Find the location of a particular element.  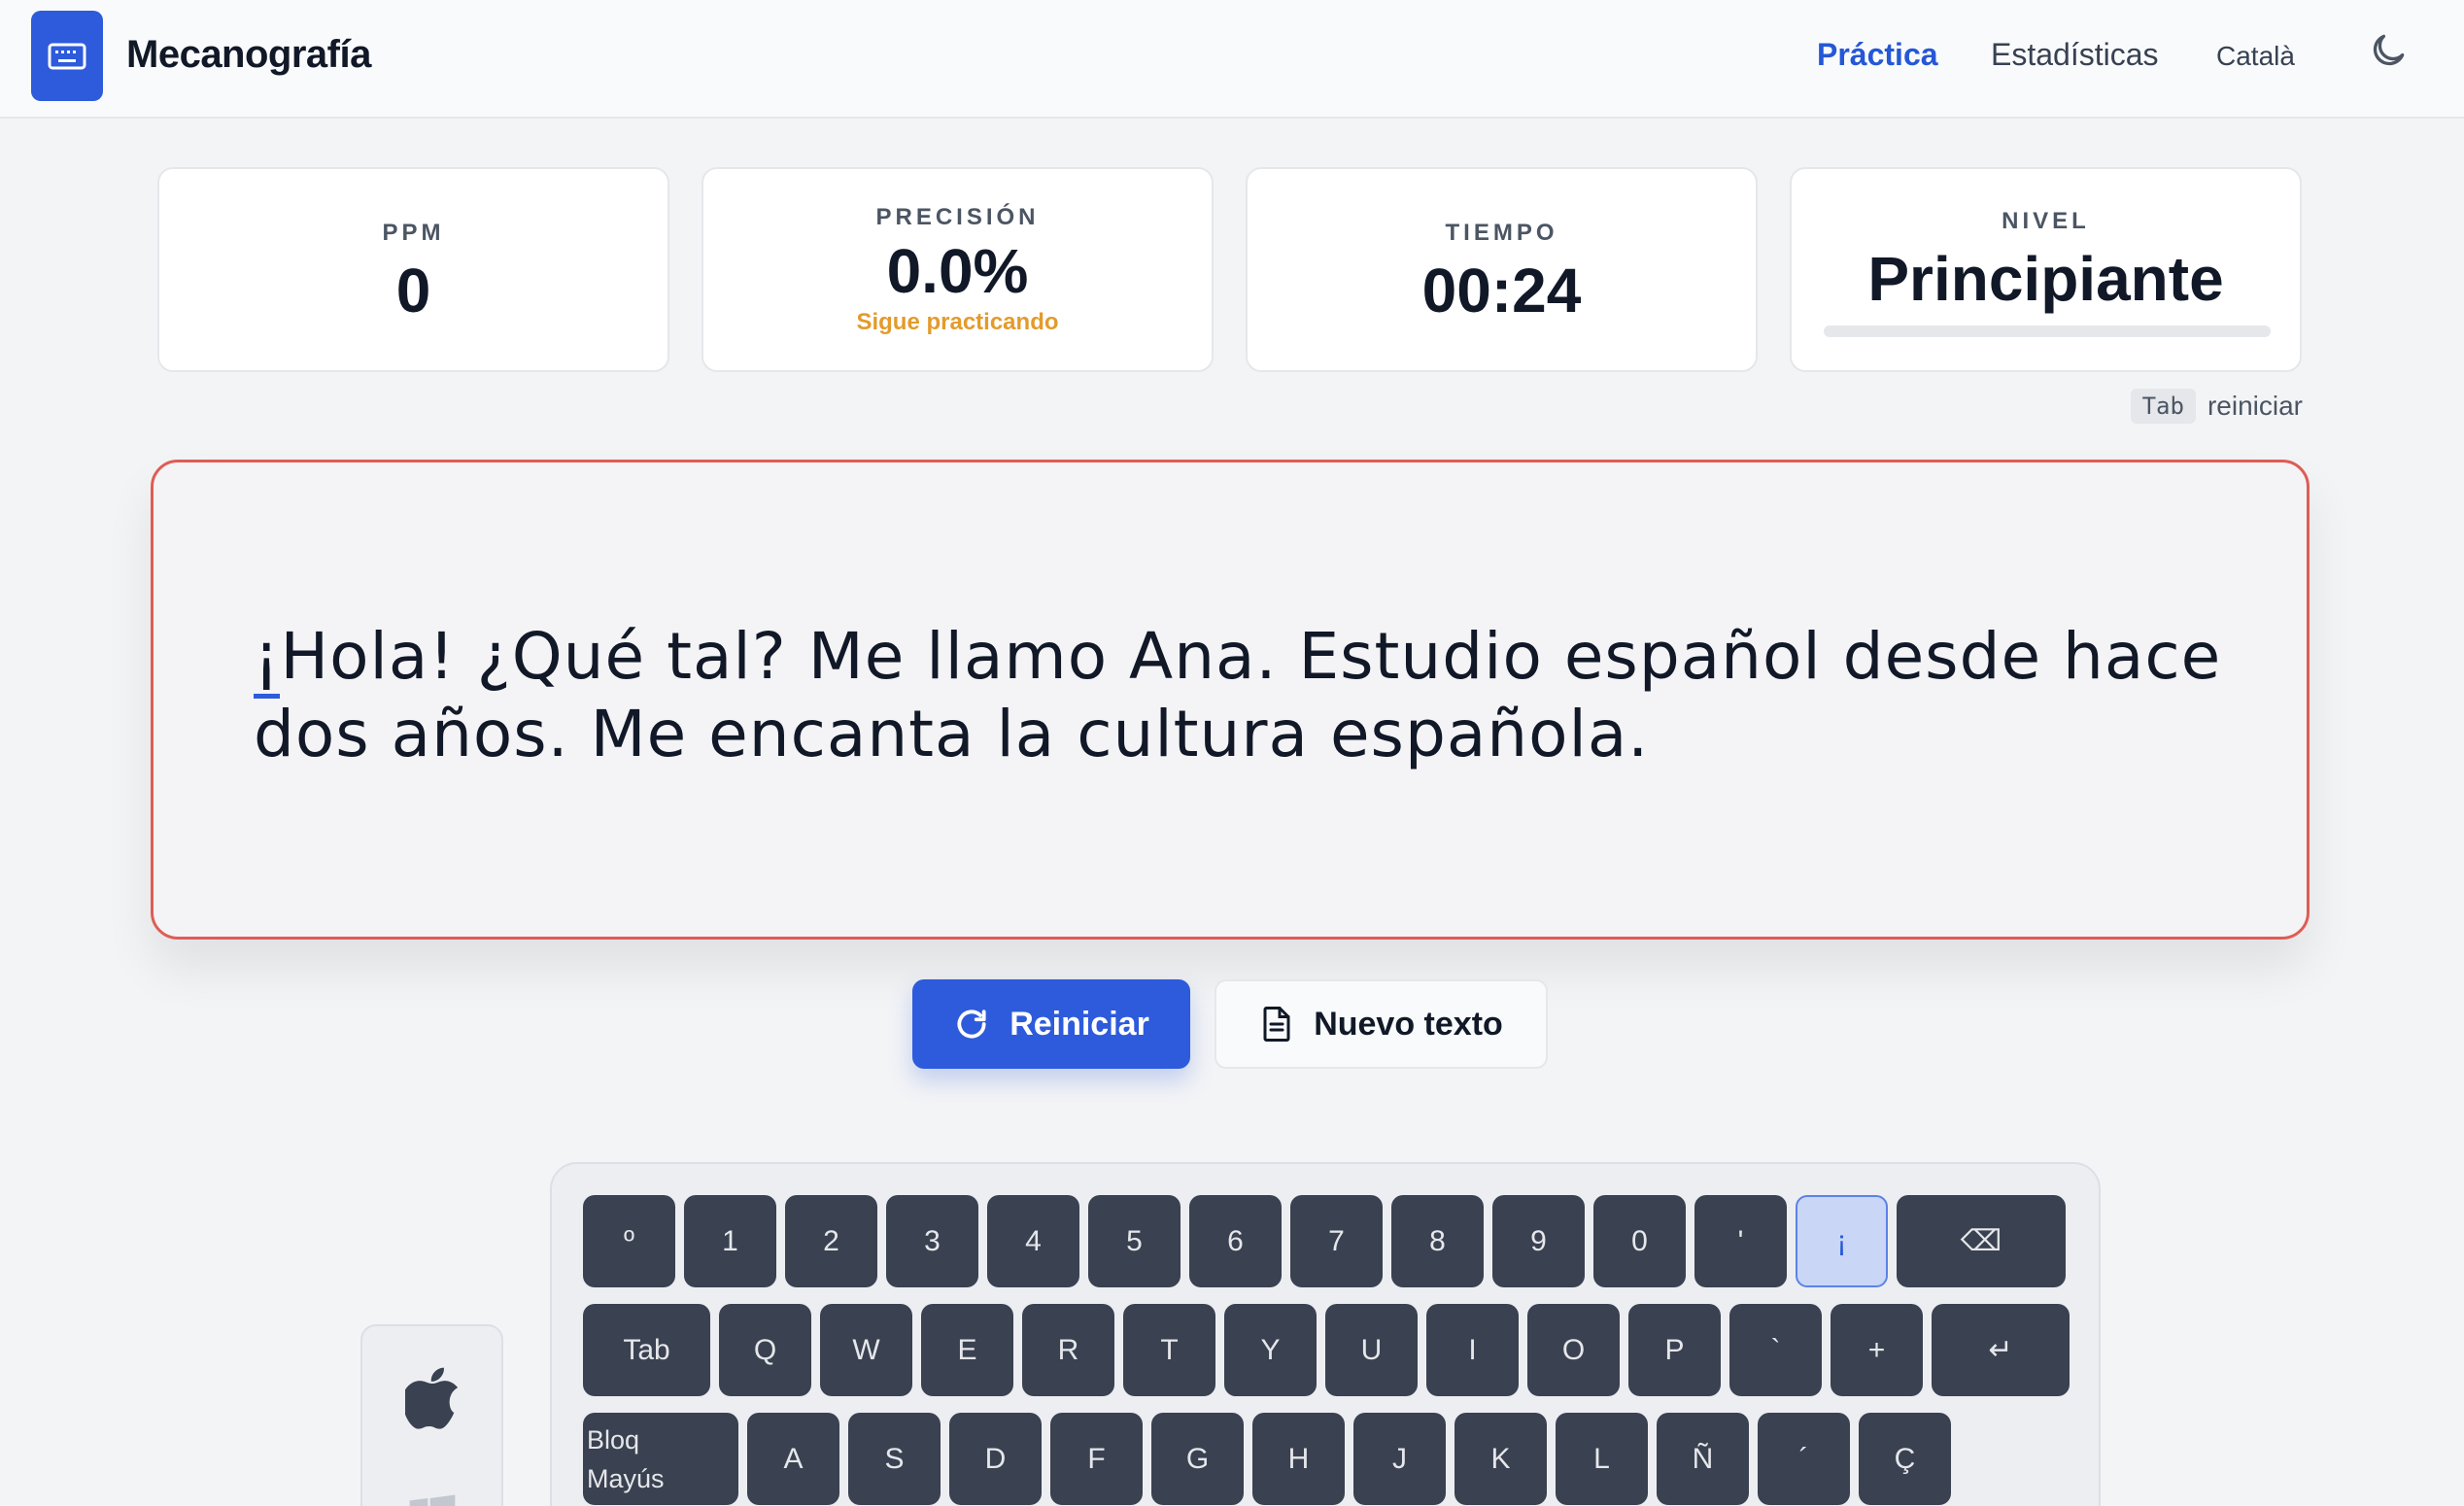

refresh-icon is located at coordinates (971, 1024).